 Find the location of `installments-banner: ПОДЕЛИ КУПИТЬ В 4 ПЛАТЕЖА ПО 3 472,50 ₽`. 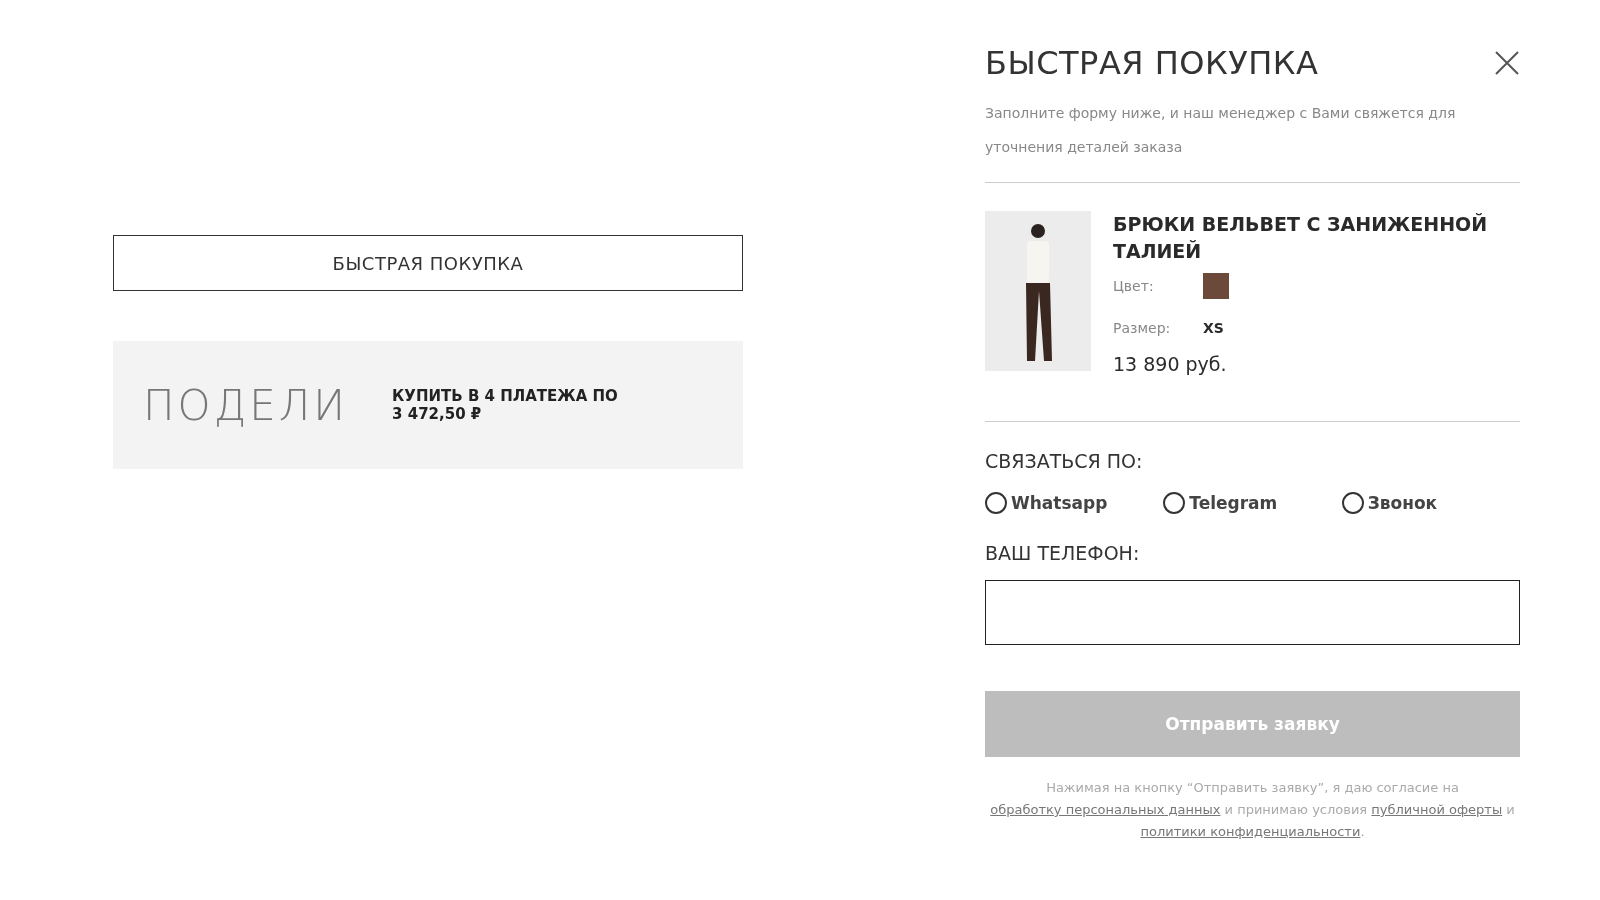

installments-banner: ПОДЕЛИ КУПИТЬ В 4 ПЛАТЕЖА ПО 3 472,50 ₽ is located at coordinates (428, 405).